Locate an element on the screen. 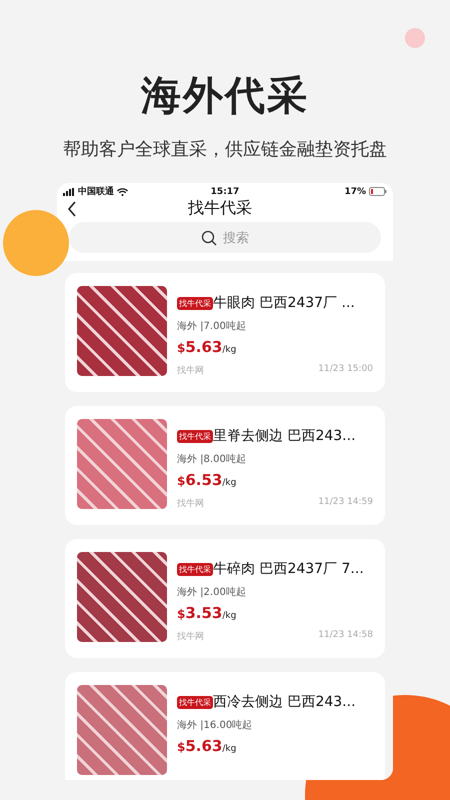 The image size is (450, 800). product-origin: 海外 |16.00吨起 is located at coordinates (215, 725).